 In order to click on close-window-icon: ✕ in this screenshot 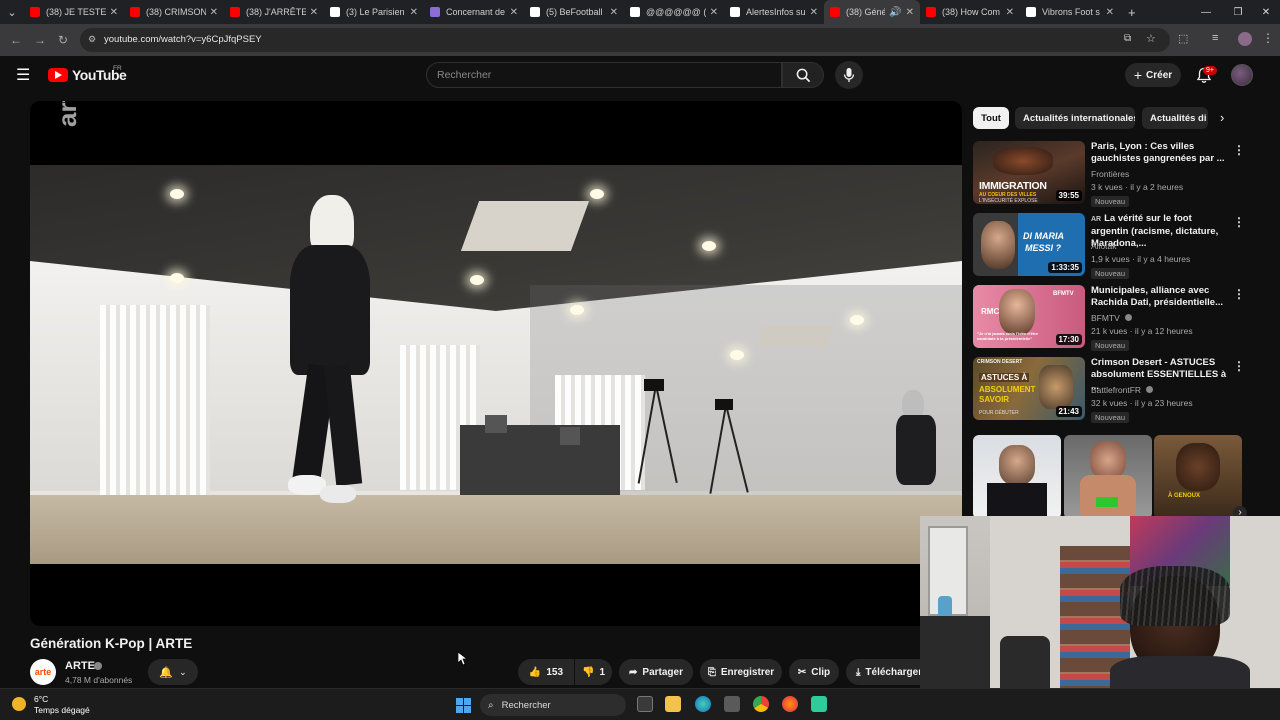, I will do `click(1265, 12)`.